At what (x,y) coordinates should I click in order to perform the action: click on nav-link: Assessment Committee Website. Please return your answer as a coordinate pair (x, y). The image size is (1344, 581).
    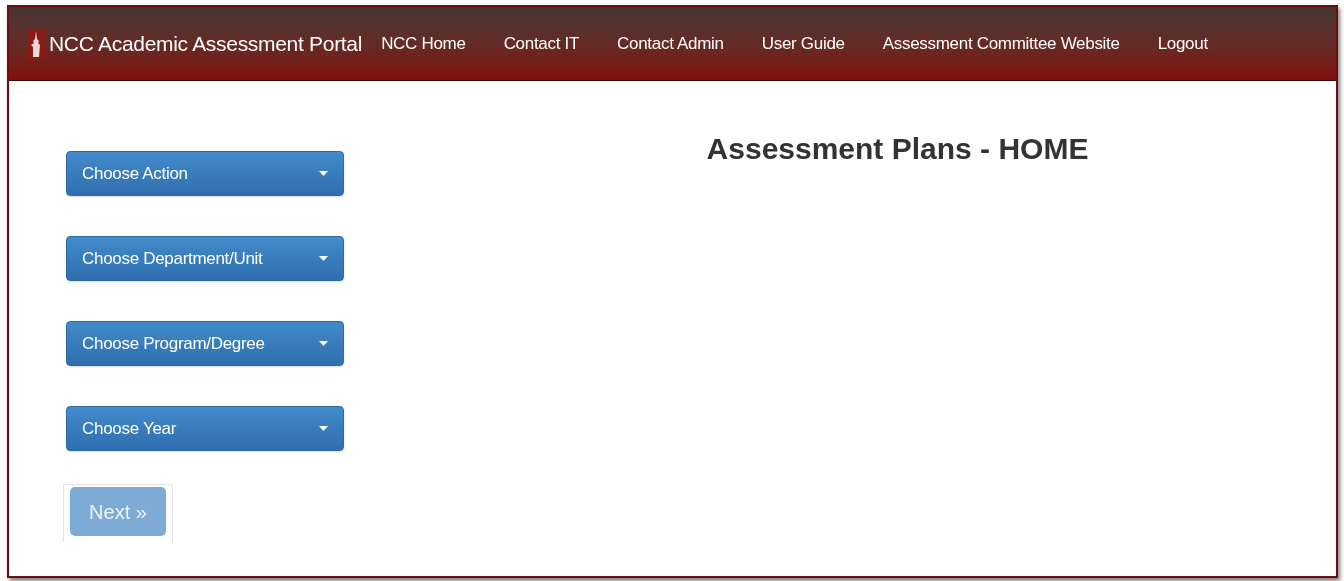
    Looking at the image, I should click on (1001, 43).